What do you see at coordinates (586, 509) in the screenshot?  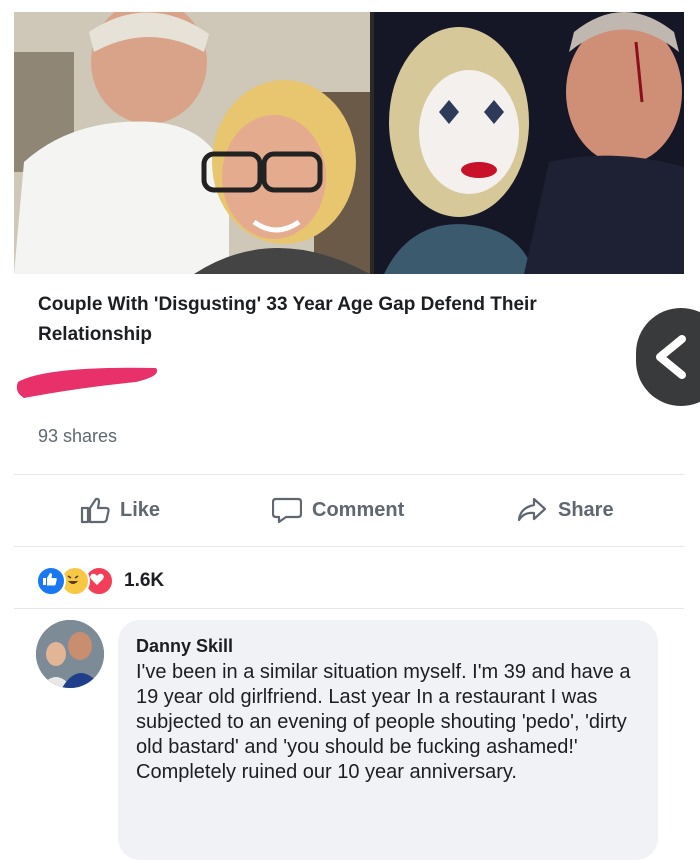 I see `share-label: Share` at bounding box center [586, 509].